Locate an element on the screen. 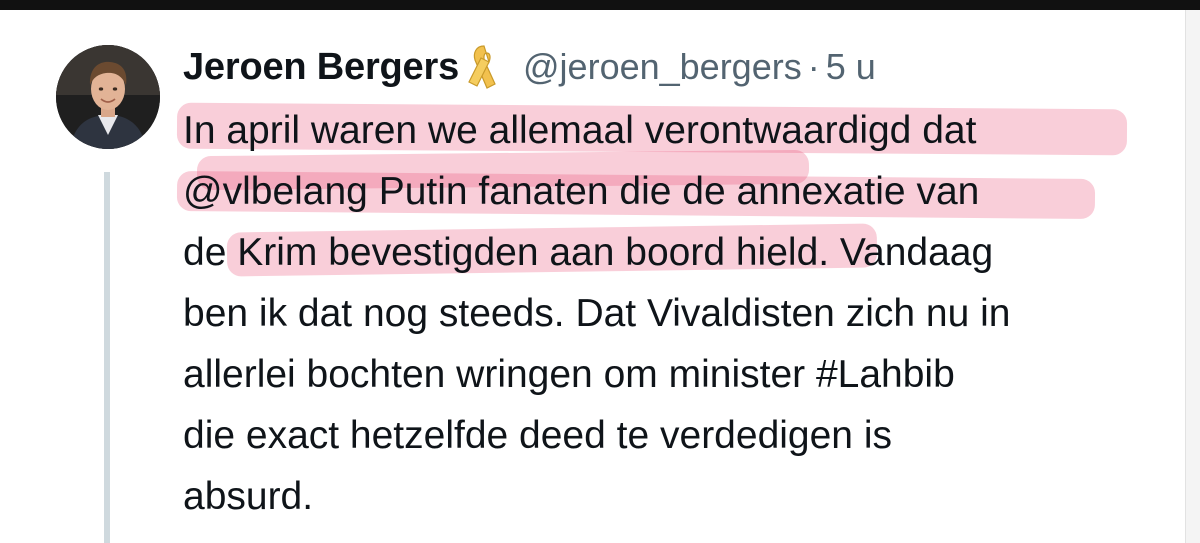 The height and width of the screenshot is (543, 1200). tweet-timestamp: 5 u is located at coordinates (851, 67).